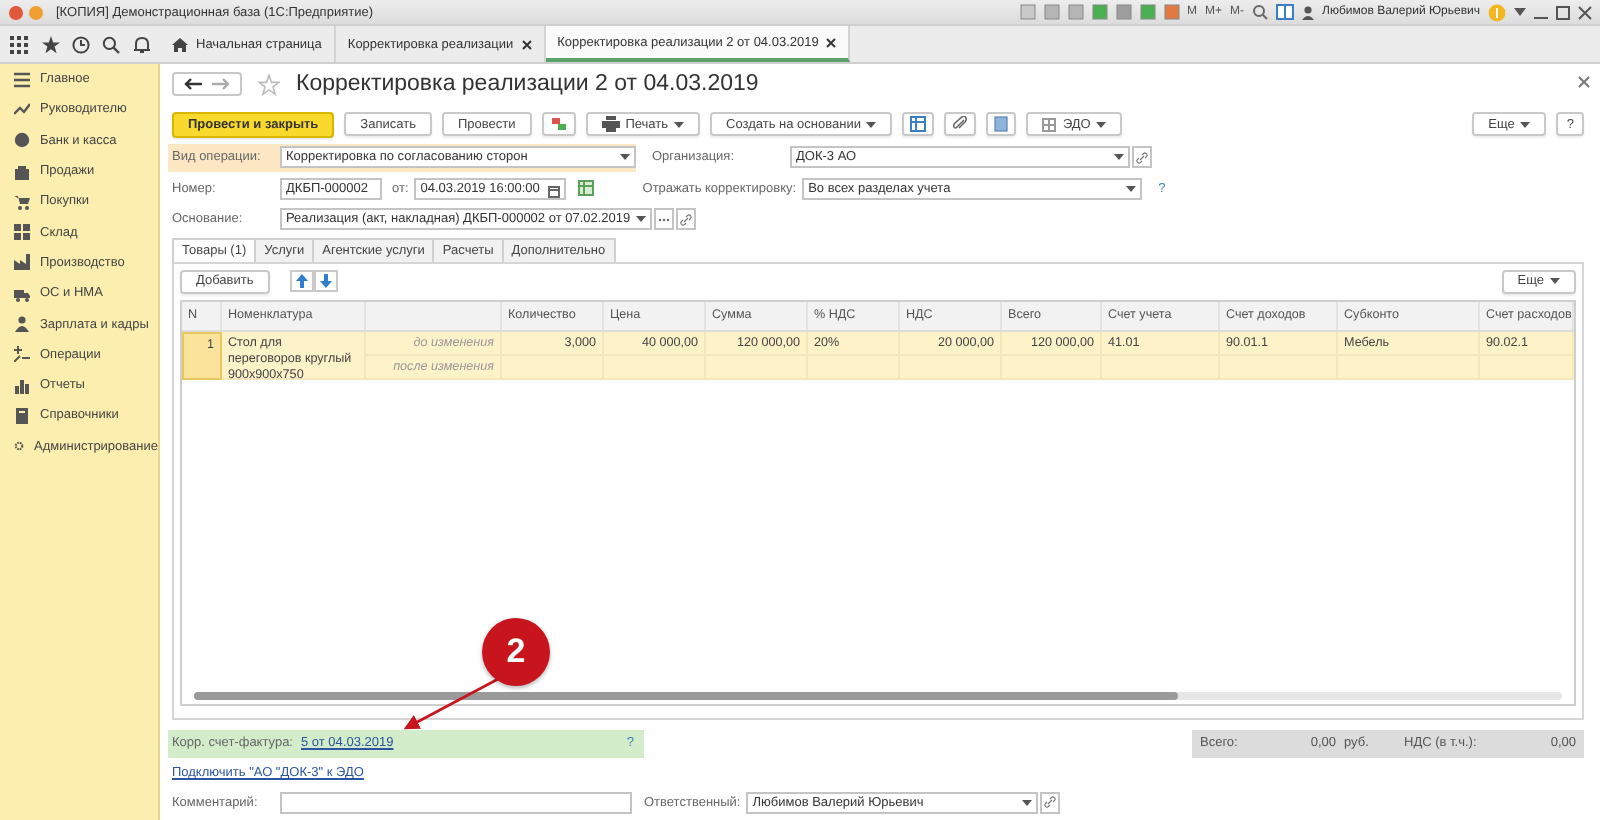 Image resolution: width=1600 pixels, height=820 pixels. I want to click on pointer-arrow, so click(452, 703).